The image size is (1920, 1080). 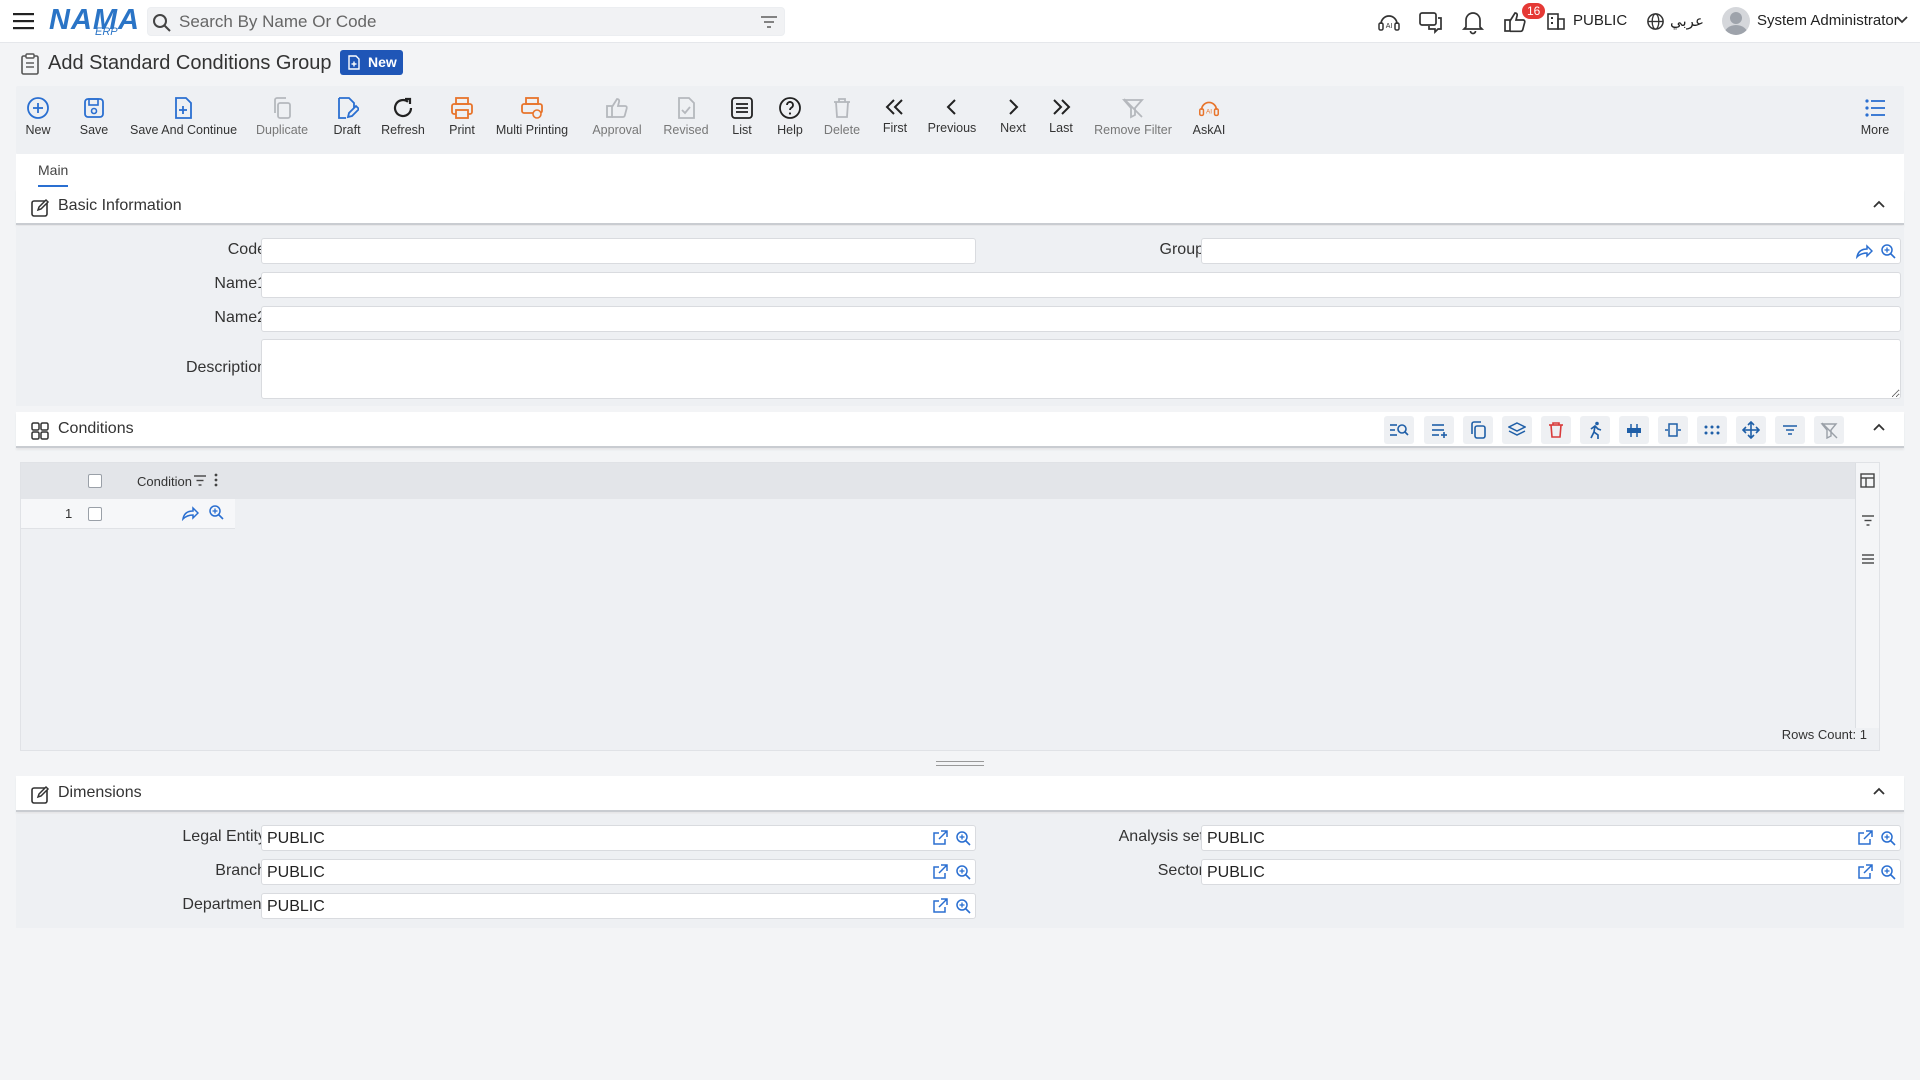 I want to click on branch-field: PUBLIC, so click(x=618, y=872).